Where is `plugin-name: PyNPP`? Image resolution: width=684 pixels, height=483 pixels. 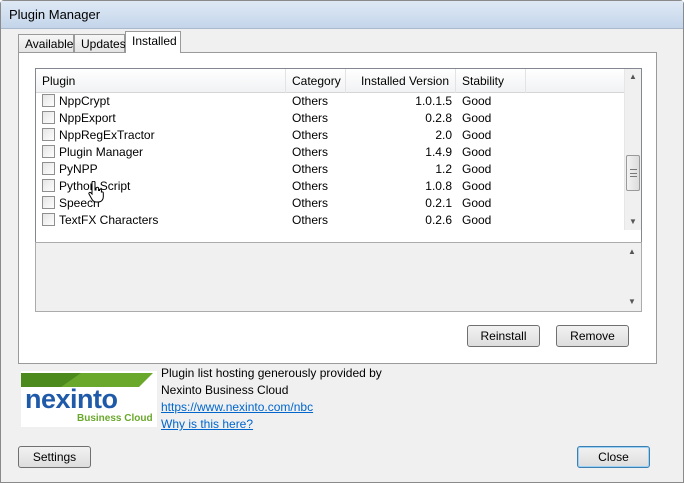 plugin-name: PyNPP is located at coordinates (78, 169).